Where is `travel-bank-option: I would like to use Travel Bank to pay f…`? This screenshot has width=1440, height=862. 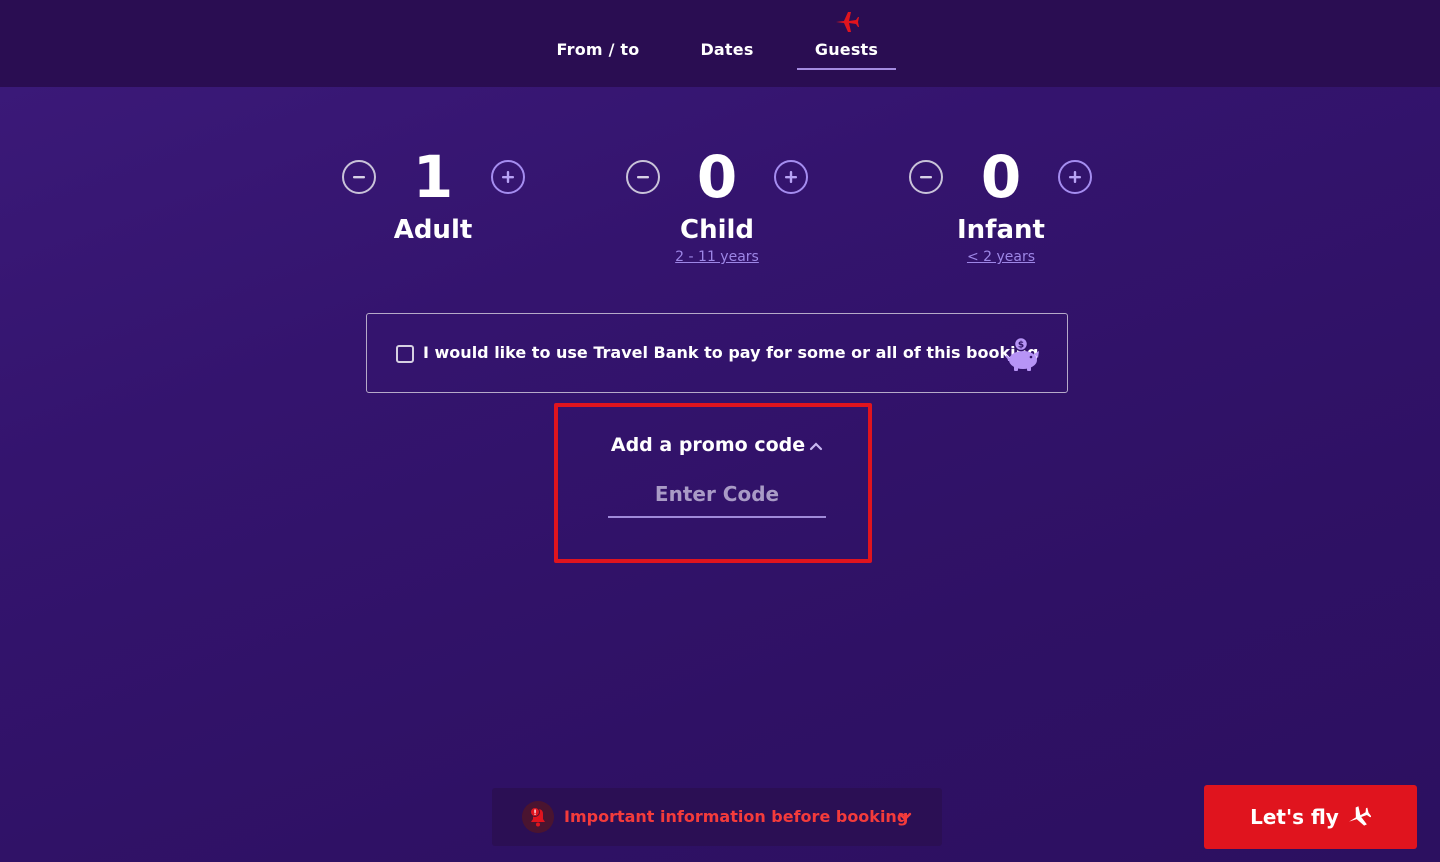 travel-bank-option: I would like to use Travel Bank to pay f… is located at coordinates (717, 353).